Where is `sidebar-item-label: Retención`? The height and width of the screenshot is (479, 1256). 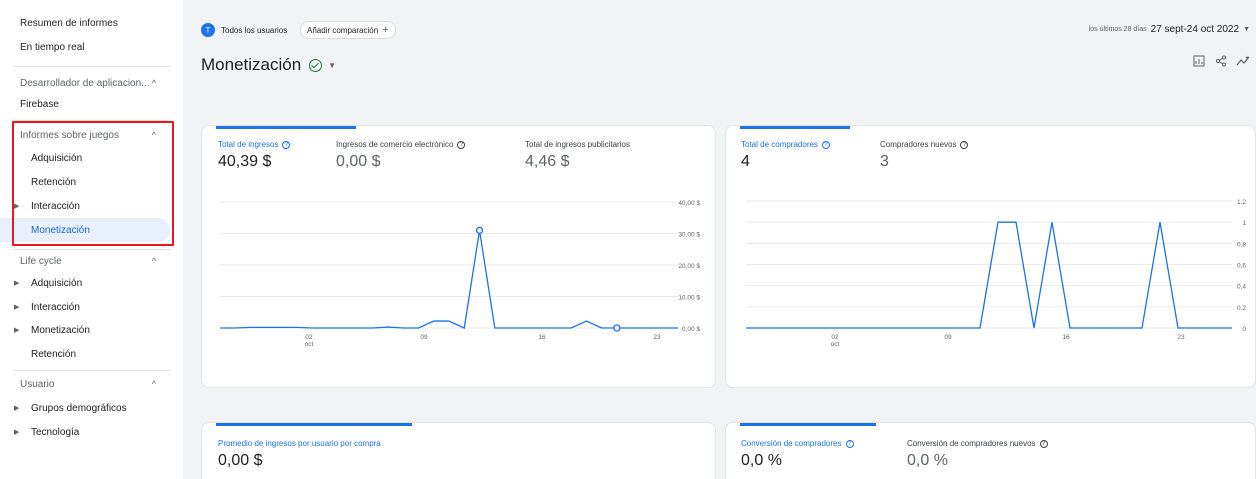
sidebar-item-label: Retención is located at coordinates (54, 354).